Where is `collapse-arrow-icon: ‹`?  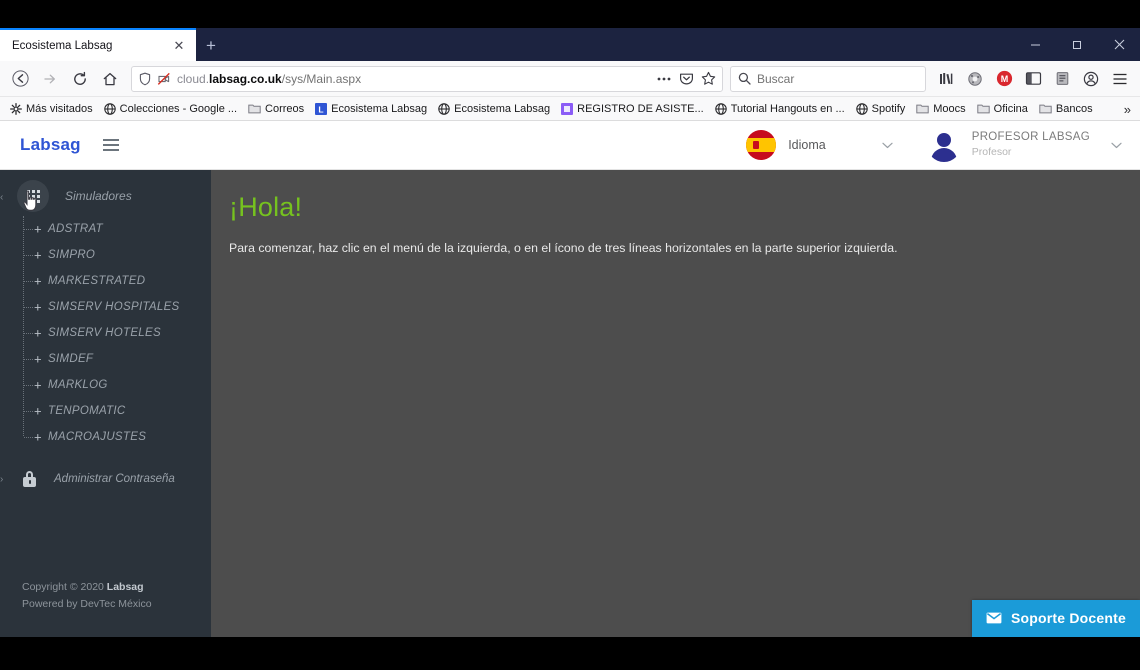 collapse-arrow-icon: ‹ is located at coordinates (1, 197).